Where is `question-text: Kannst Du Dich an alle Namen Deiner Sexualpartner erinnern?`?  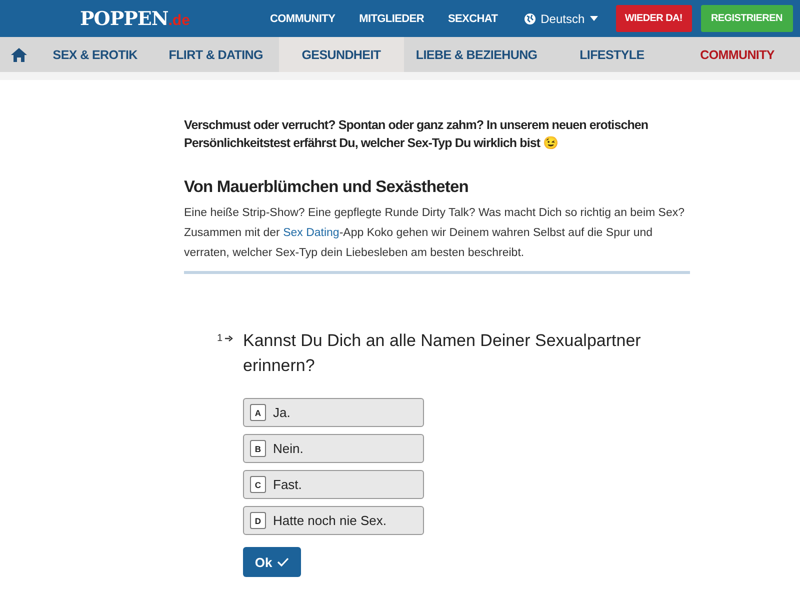 question-text: Kannst Du Dich an alle Namen Deiner Sexualpartner erinnern? is located at coordinates (442, 353).